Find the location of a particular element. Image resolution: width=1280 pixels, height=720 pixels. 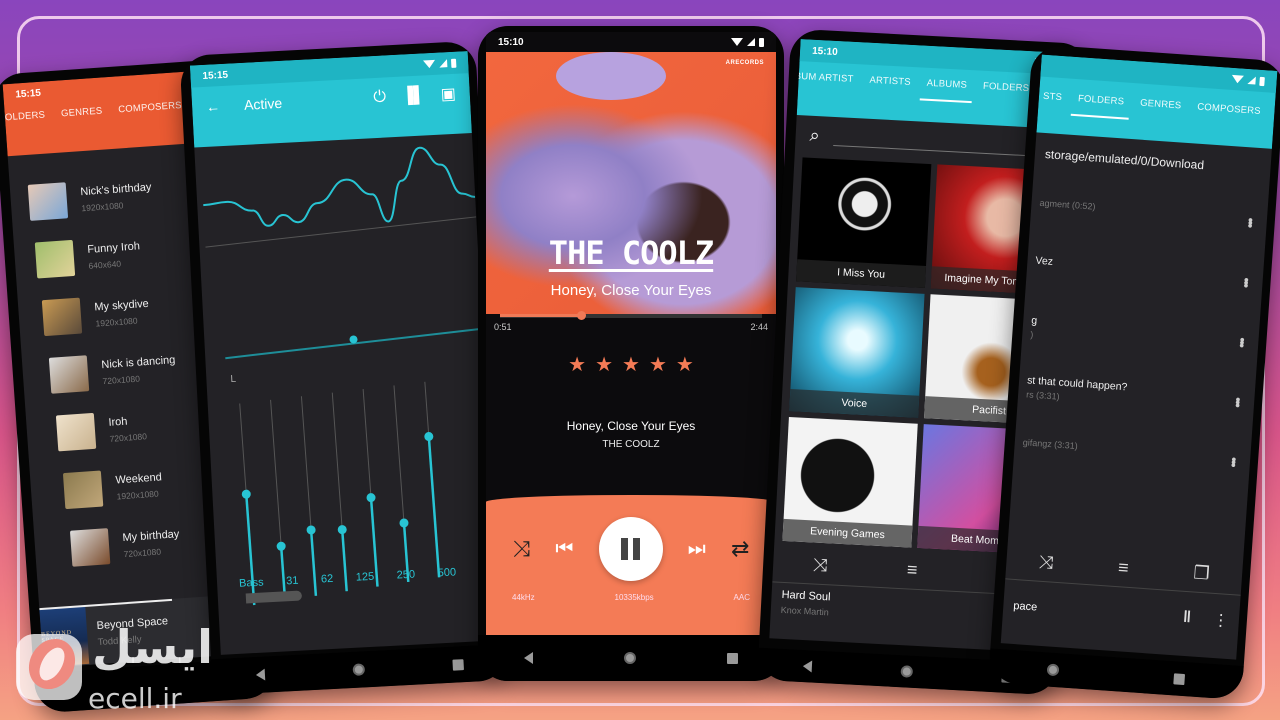

view-mode-icon: ❐ is located at coordinates (1201, 573).